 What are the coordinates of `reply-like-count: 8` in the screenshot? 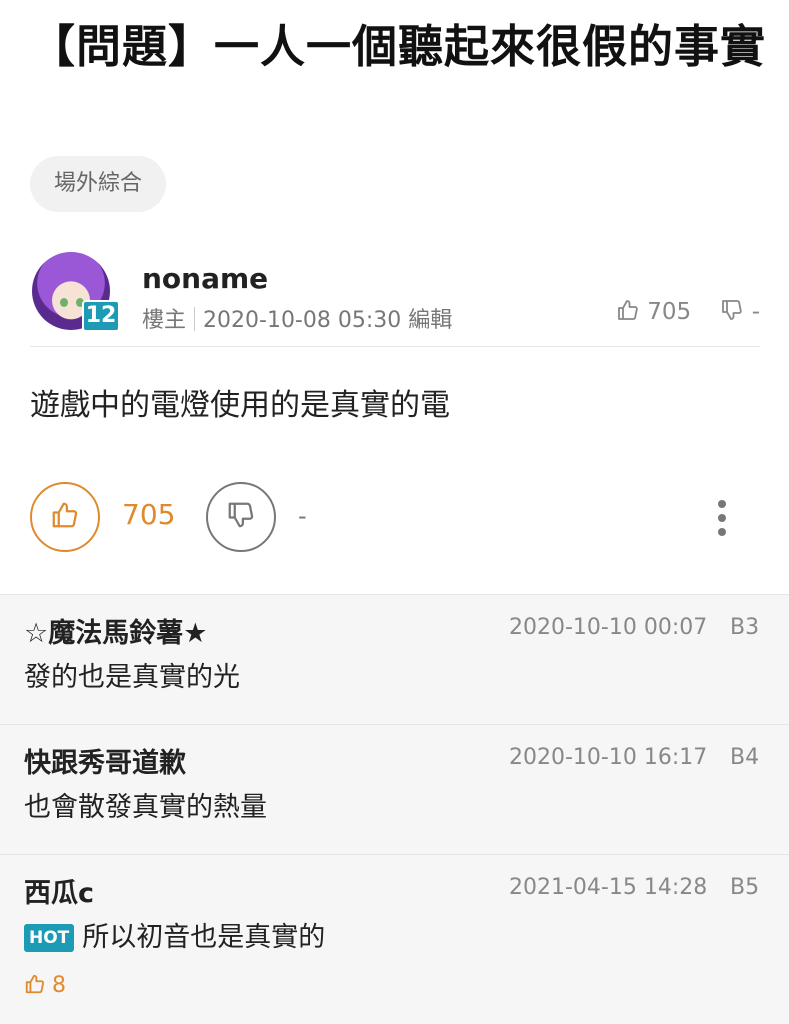 It's located at (59, 985).